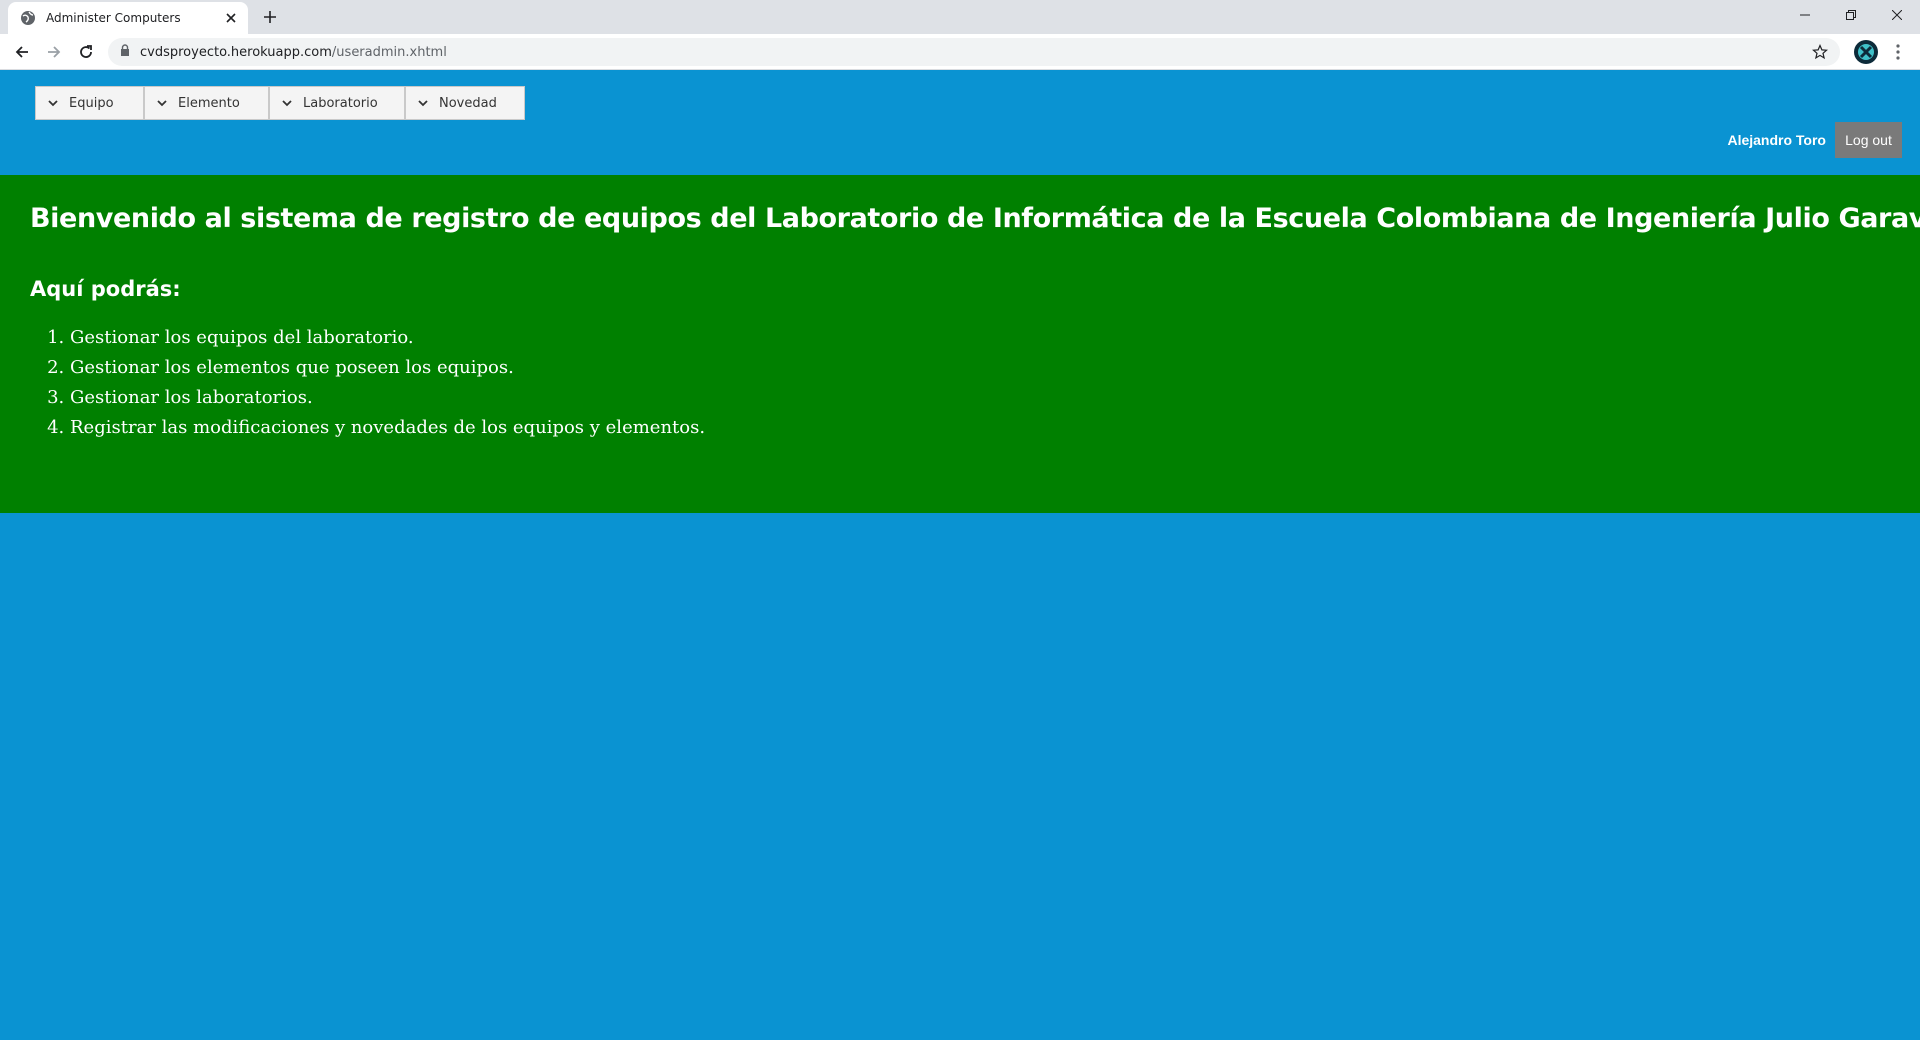  I want to click on restore-icon, so click(1851, 15).